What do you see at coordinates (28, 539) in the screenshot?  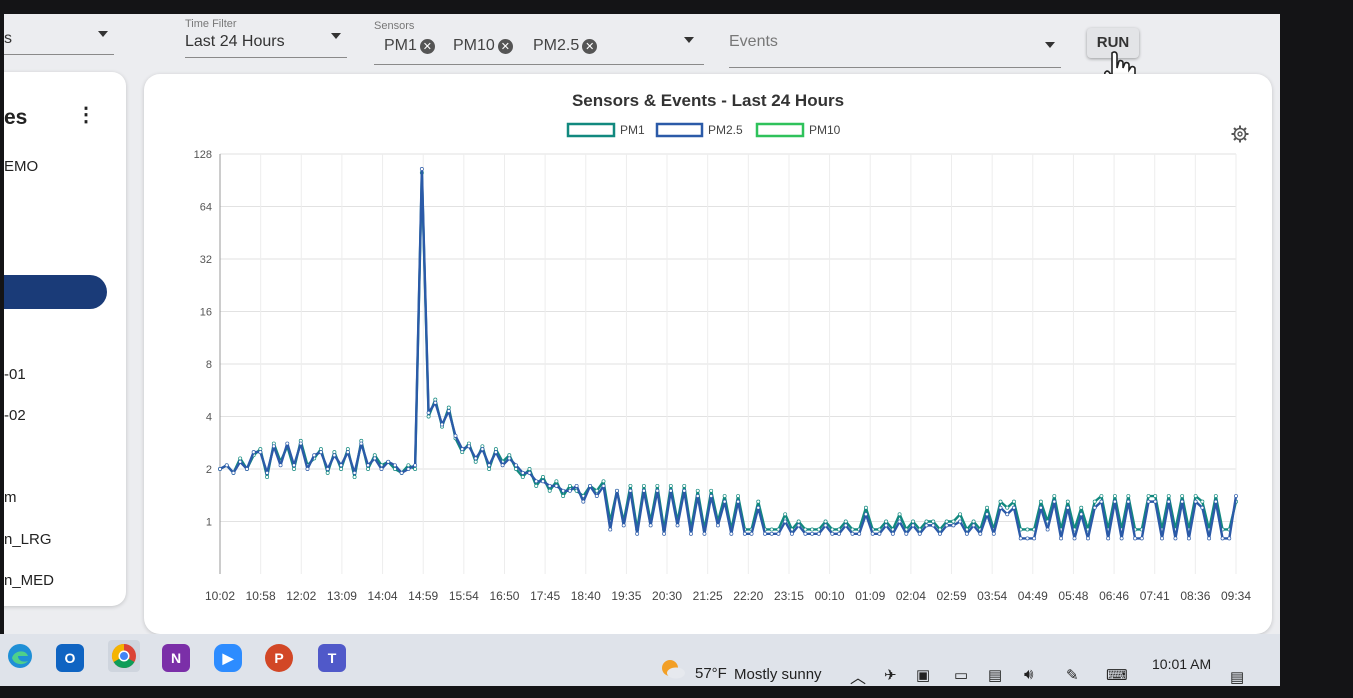 I see `sidebar-item: n_LRG` at bounding box center [28, 539].